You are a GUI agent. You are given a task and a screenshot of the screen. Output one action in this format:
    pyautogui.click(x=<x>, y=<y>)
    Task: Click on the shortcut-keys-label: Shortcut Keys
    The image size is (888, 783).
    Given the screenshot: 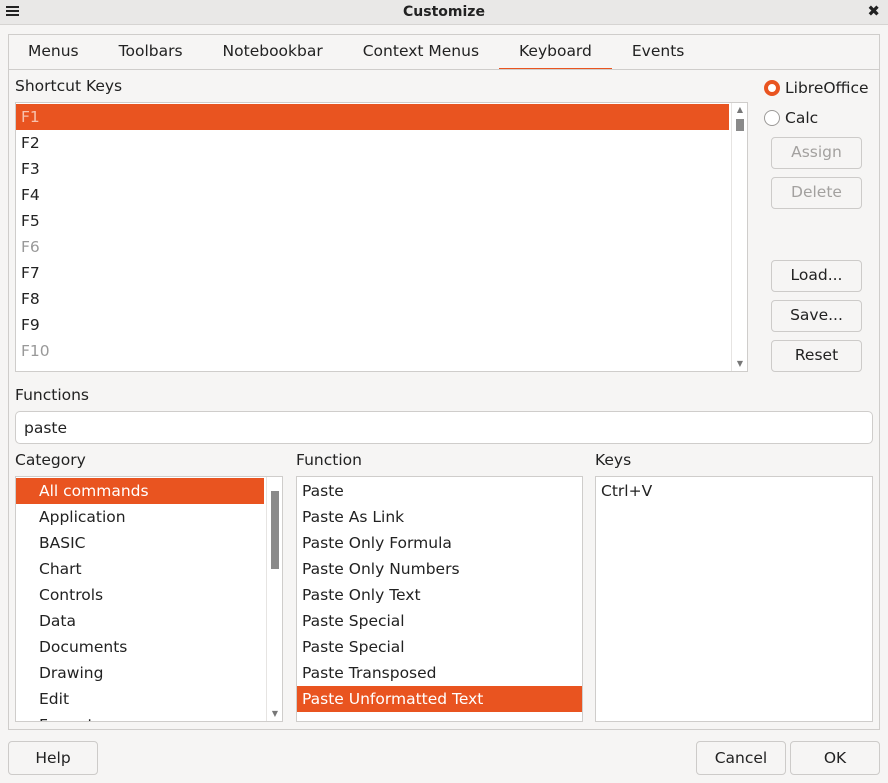 What is the action you would take?
    pyautogui.click(x=69, y=86)
    